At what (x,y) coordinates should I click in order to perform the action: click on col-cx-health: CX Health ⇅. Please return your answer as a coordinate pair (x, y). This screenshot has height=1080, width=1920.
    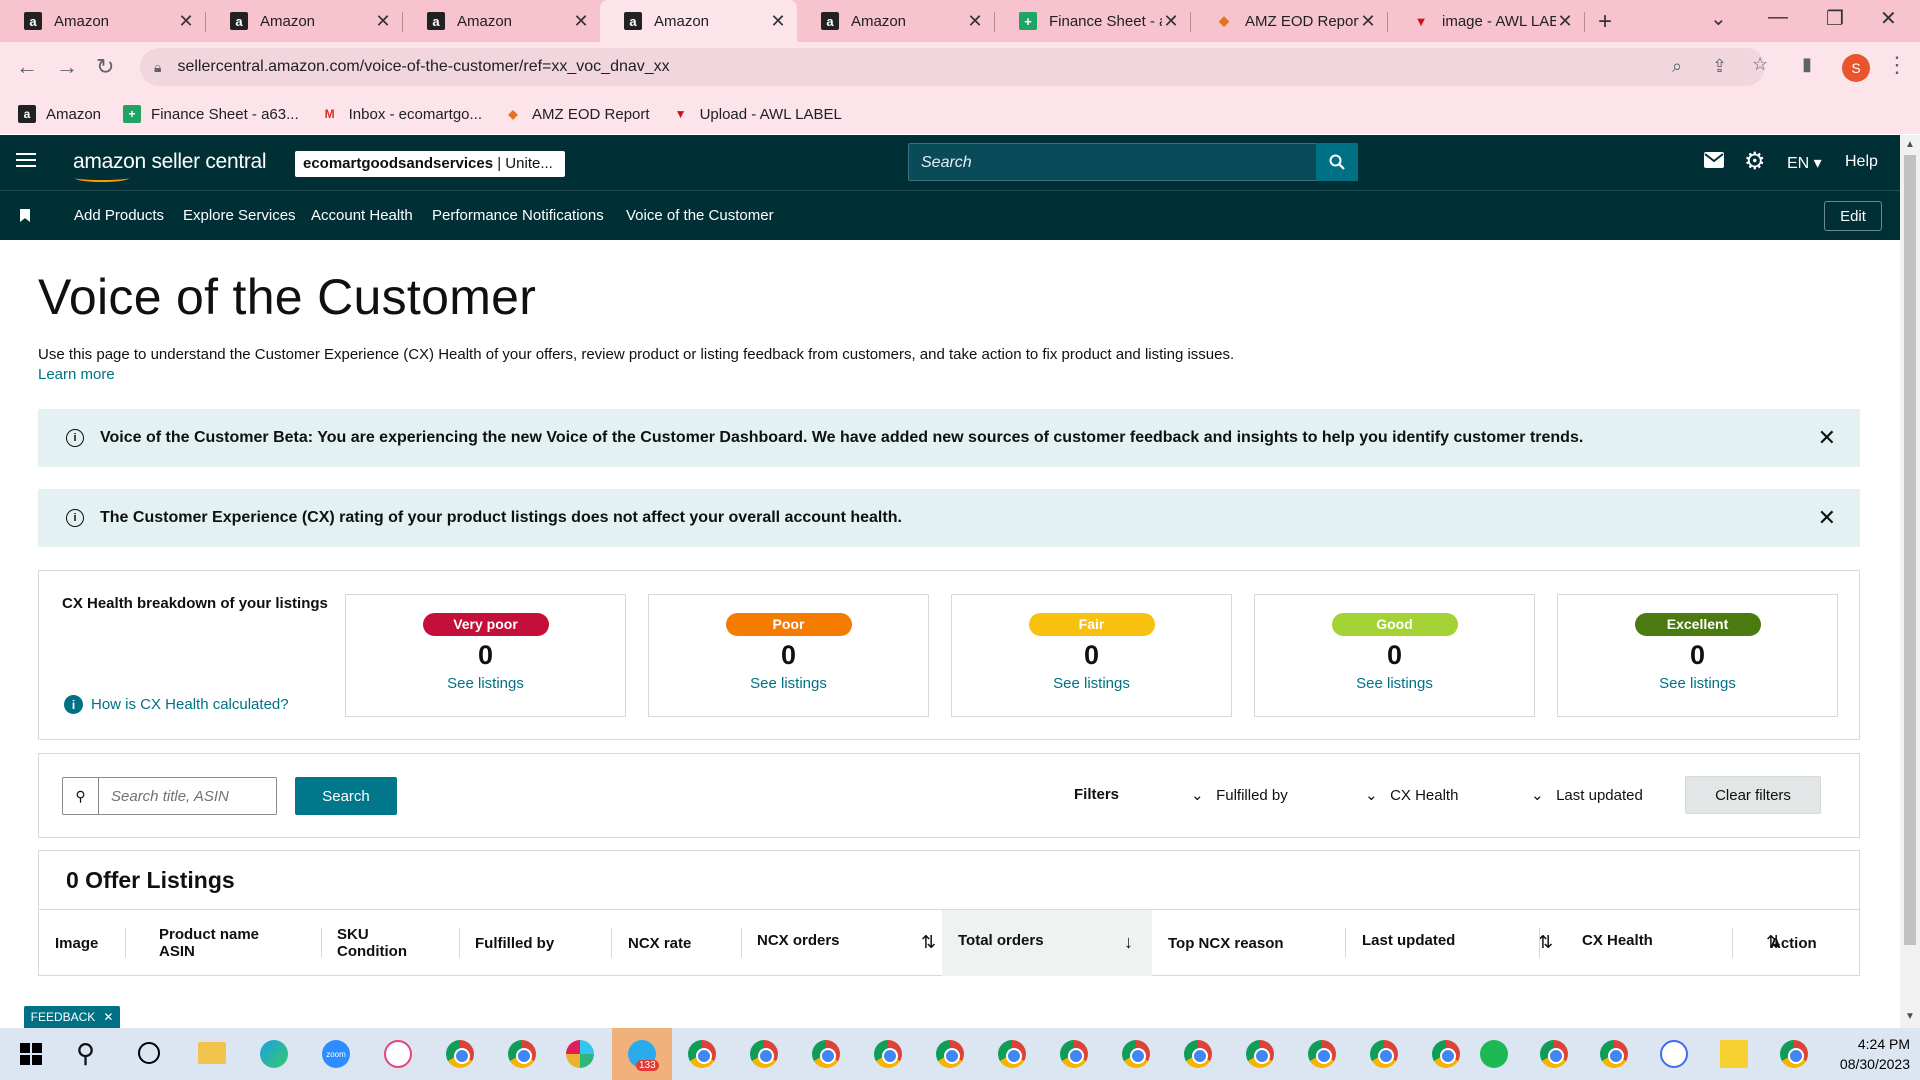
    Looking at the image, I should click on (1681, 943).